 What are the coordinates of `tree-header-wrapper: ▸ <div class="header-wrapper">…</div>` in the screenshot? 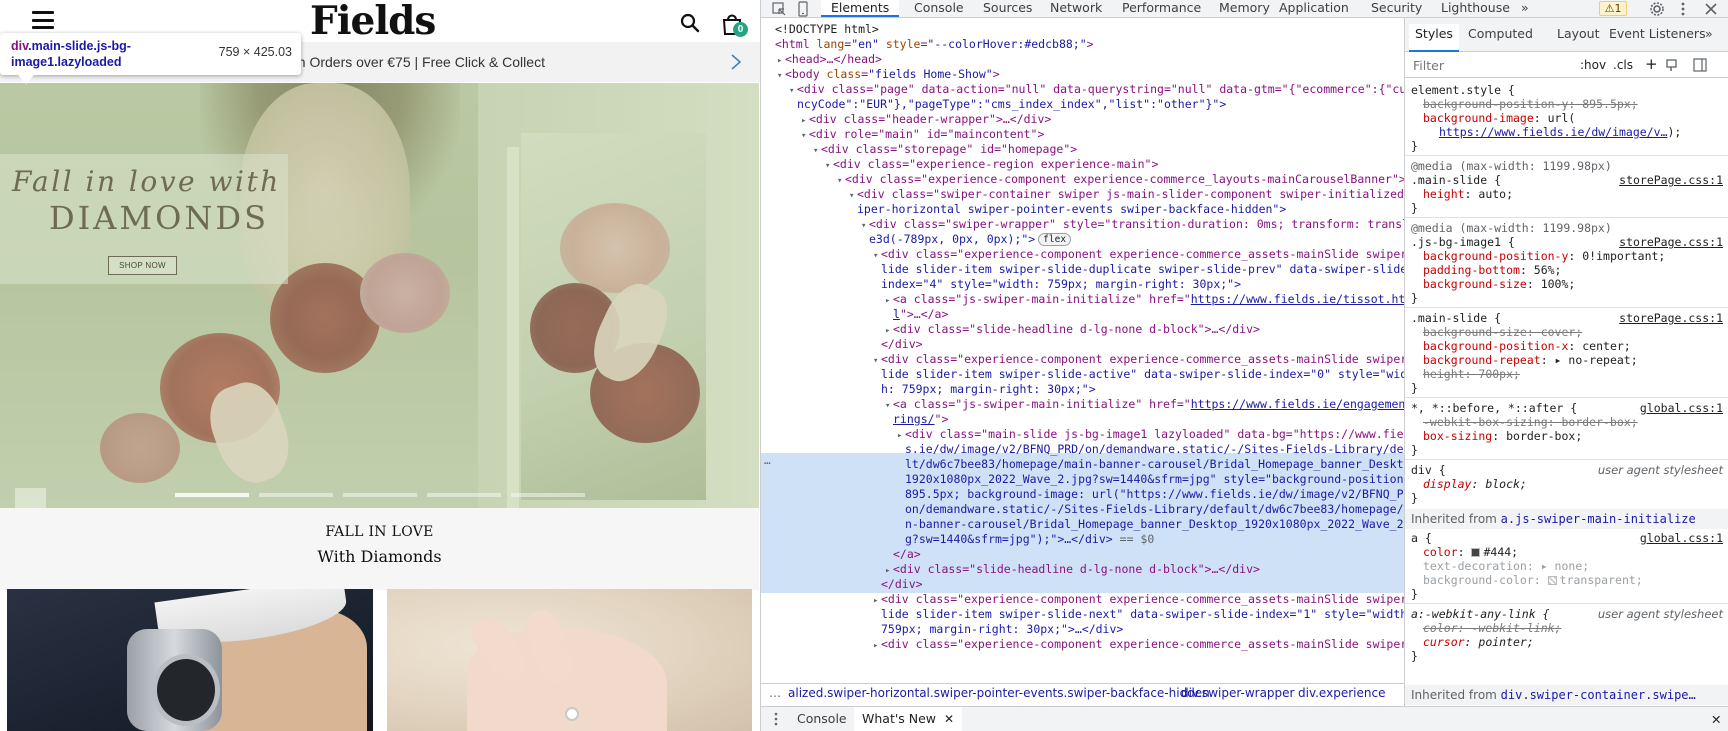 It's located at (1082, 119).